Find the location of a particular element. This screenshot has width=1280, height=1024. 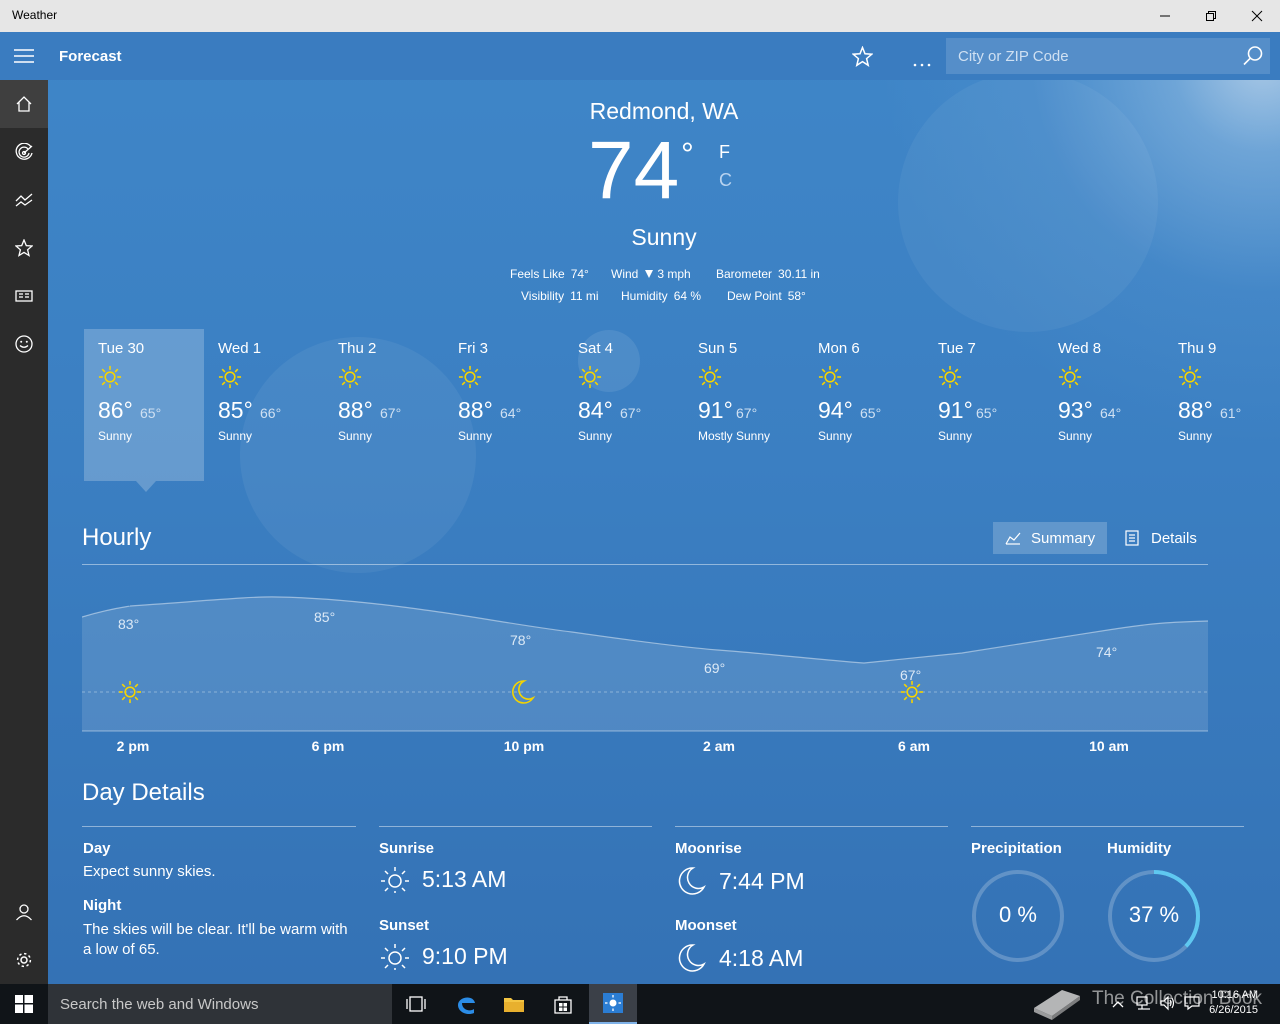

day-text: Expect sunny skies. is located at coordinates (149, 871).